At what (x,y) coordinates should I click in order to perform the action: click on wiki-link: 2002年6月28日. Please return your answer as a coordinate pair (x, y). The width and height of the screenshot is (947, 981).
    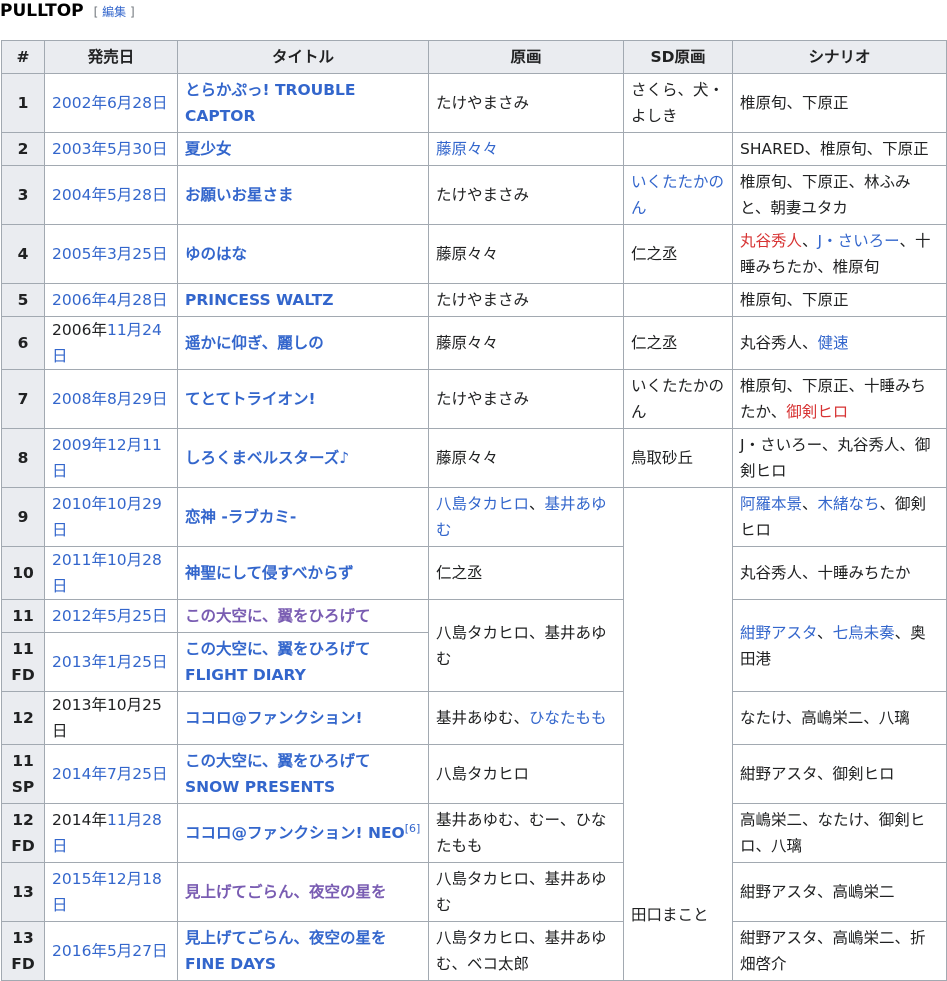
    Looking at the image, I should click on (110, 103).